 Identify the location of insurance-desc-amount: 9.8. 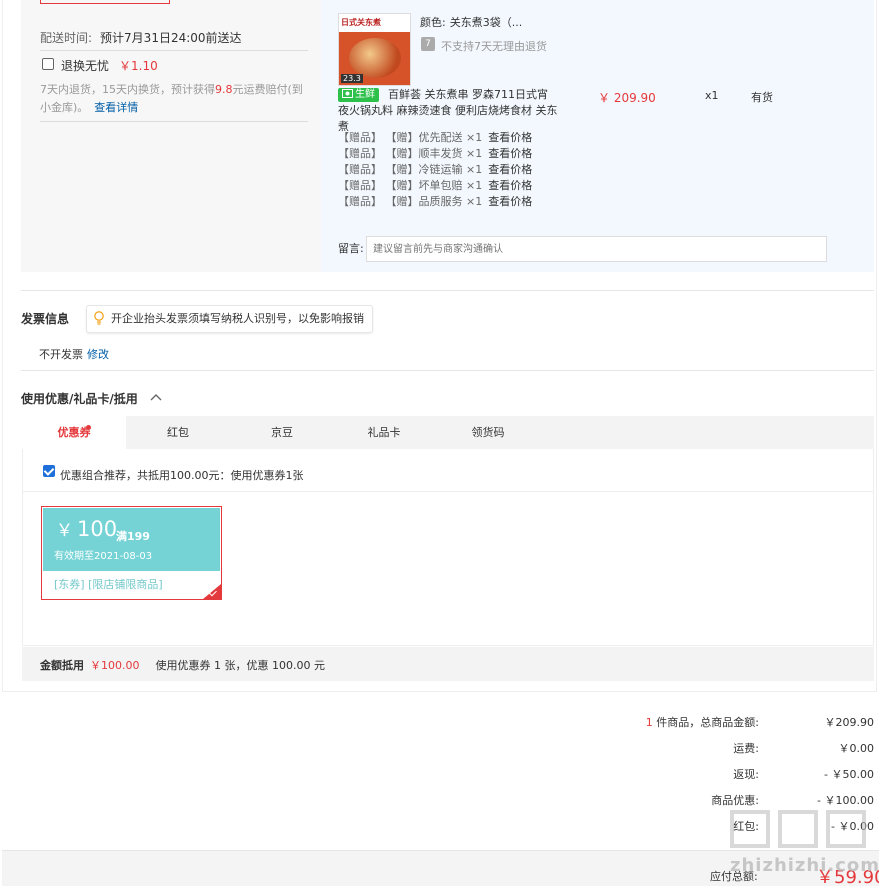
(224, 89).